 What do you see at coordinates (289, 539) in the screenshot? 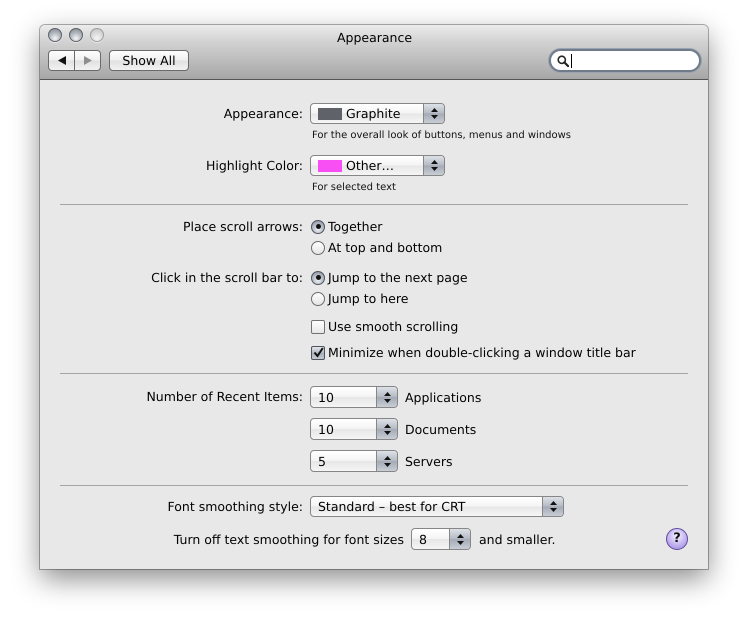
I see `field-label: Turn off text smoothing for font sizes` at bounding box center [289, 539].